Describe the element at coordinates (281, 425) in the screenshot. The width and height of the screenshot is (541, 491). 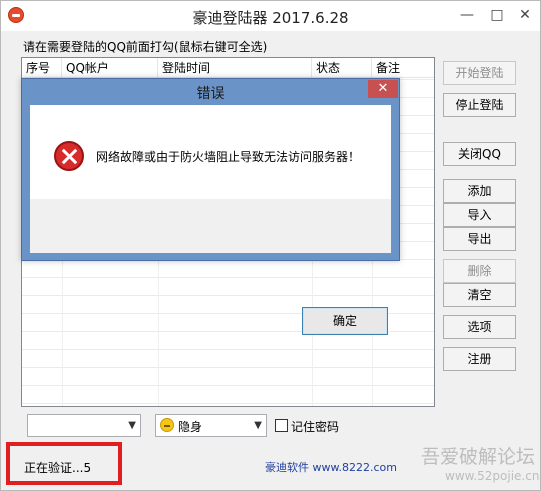
I see `remember-password-checkbox` at that location.